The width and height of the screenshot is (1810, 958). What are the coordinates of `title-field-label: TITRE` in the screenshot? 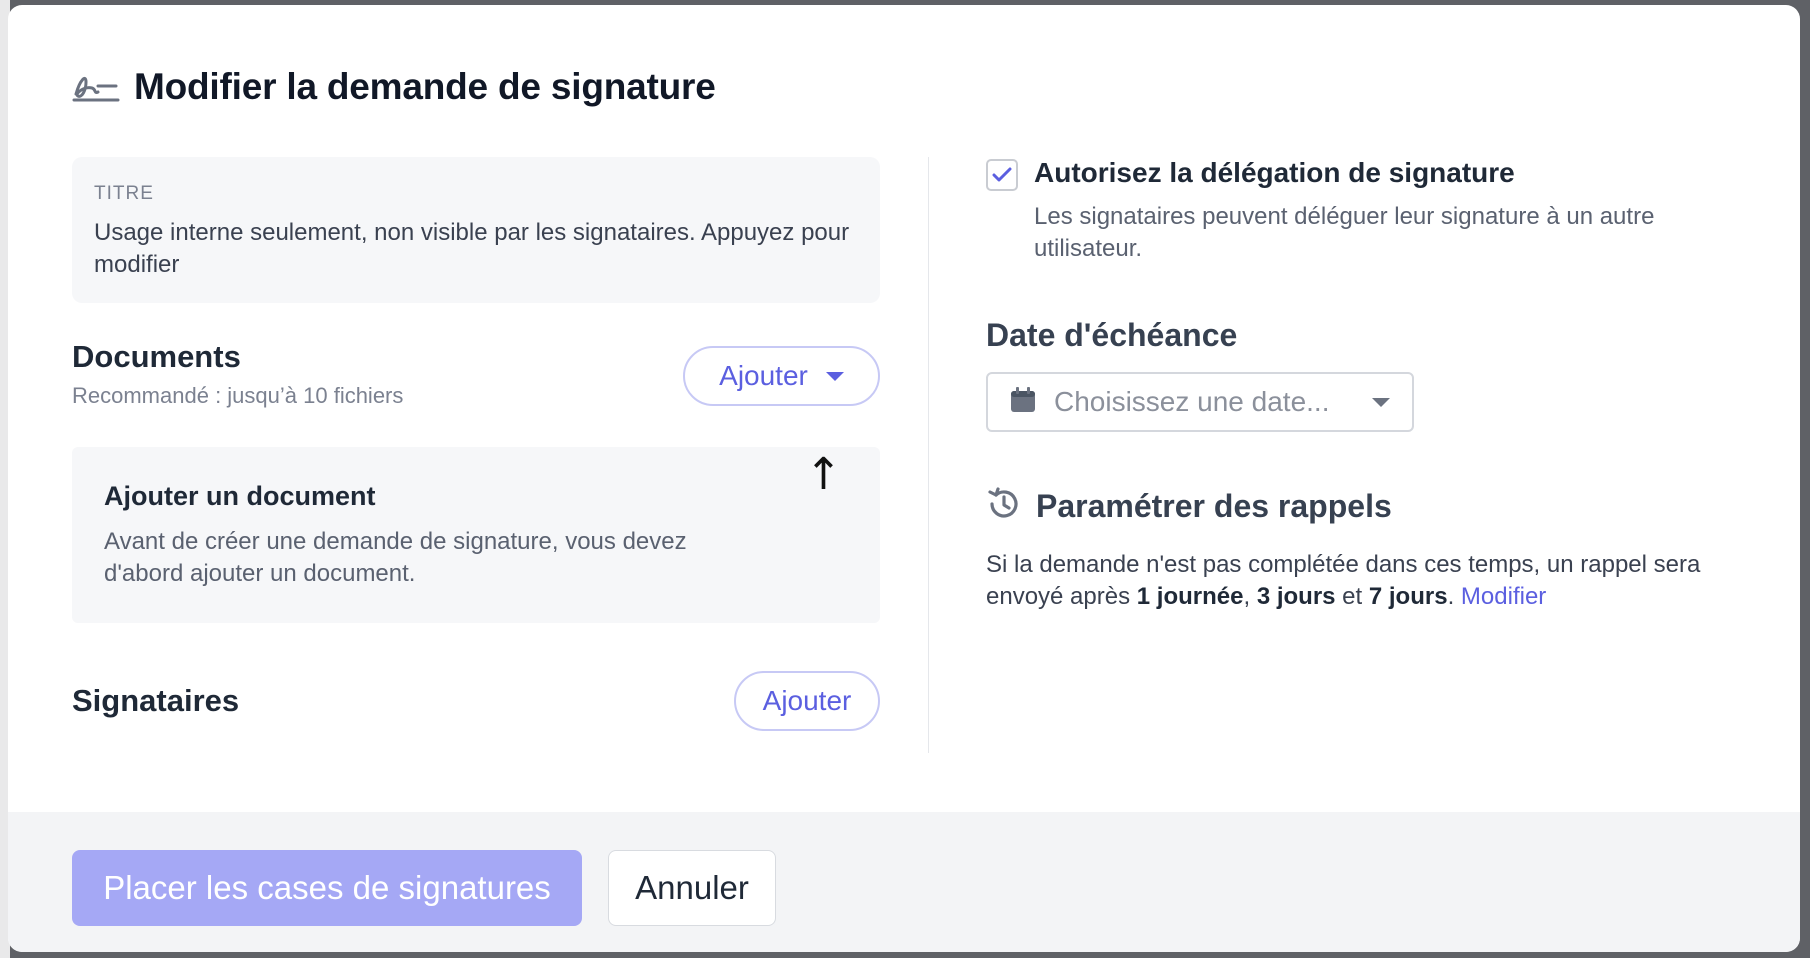 It's located at (124, 193).